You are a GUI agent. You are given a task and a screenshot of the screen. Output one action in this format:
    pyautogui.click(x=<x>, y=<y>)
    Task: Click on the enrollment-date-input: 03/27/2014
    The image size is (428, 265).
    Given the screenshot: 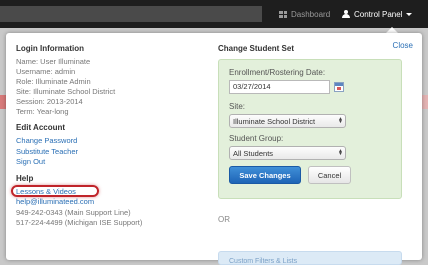 What is the action you would take?
    pyautogui.click(x=279, y=87)
    